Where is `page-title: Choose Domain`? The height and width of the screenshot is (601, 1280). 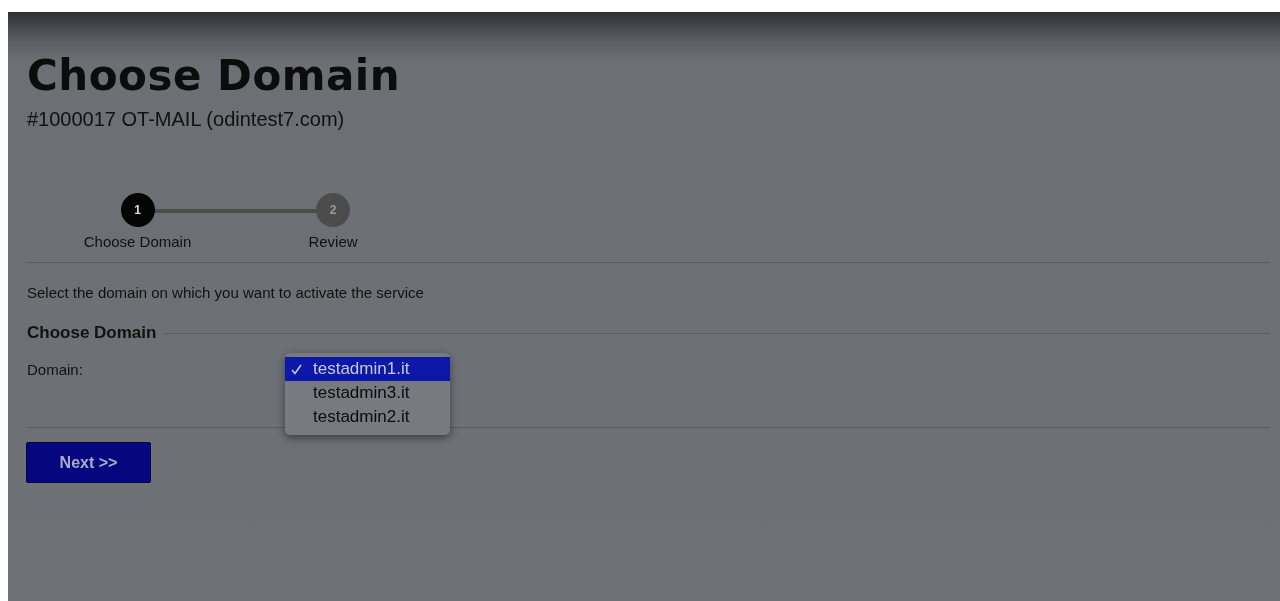
page-title: Choose Domain is located at coordinates (214, 76).